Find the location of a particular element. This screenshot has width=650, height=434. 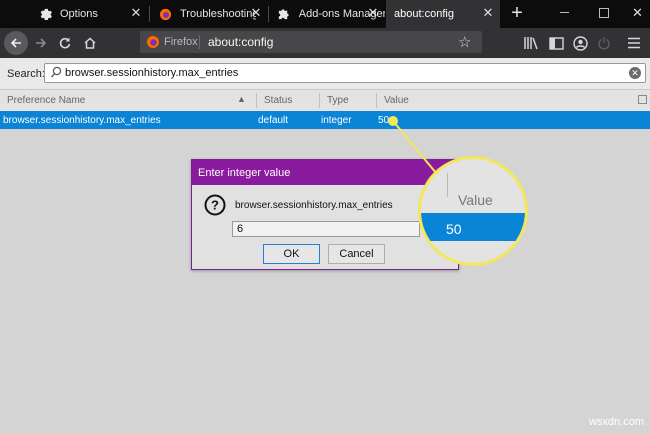

magnified-column-separator is located at coordinates (447, 185).